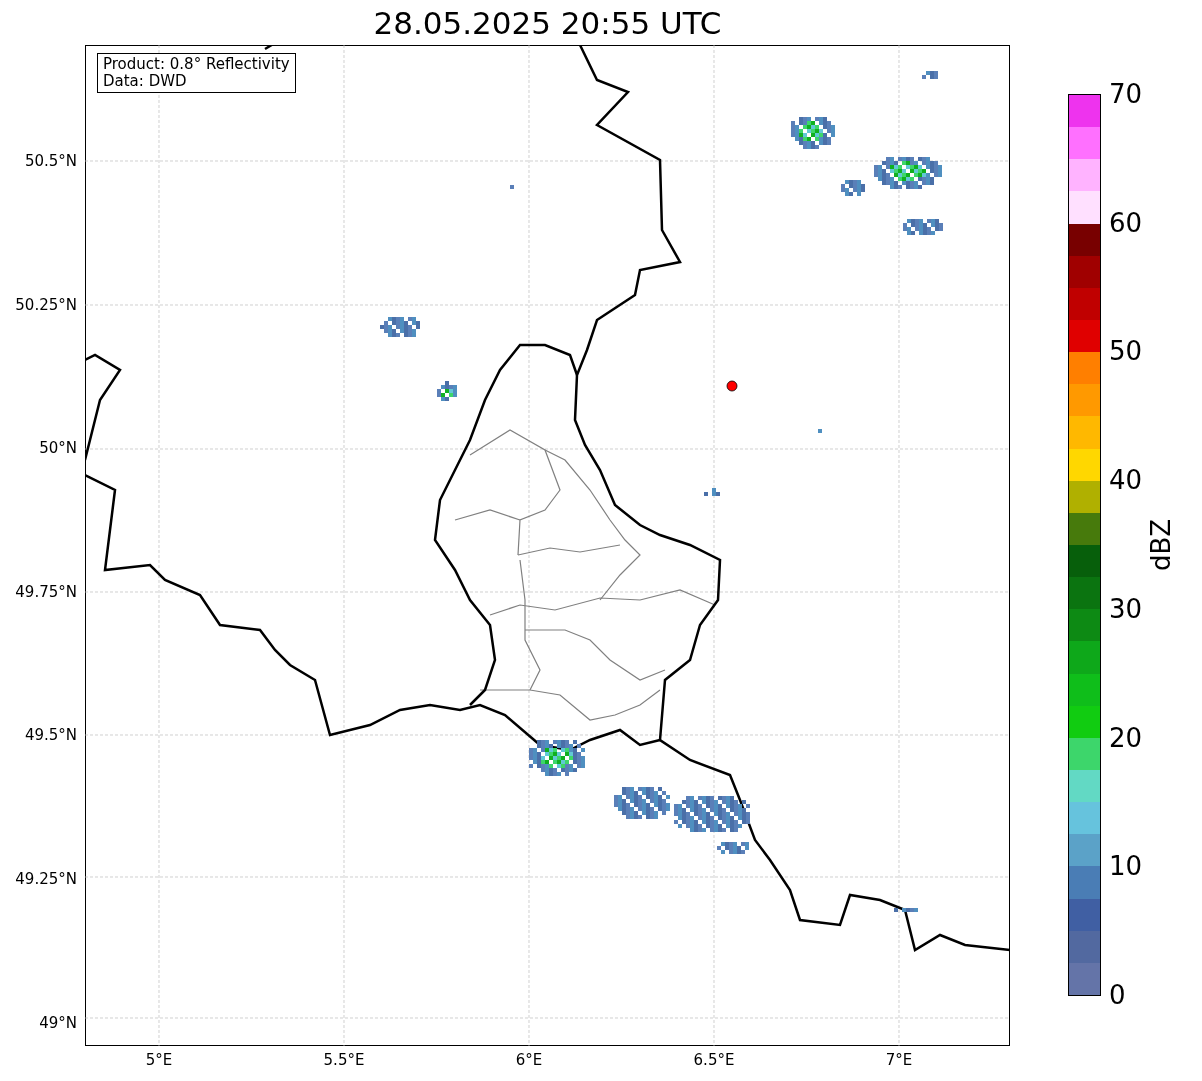 Image resolution: width=1202 pixels, height=1081 pixels. I want to click on colorbar-tick-label: 10, so click(1126, 866).